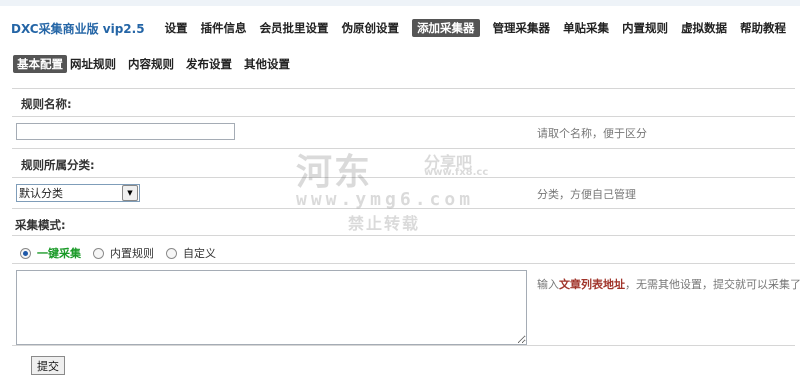  Describe the element at coordinates (446, 28) in the screenshot. I see `nav-add-collector: 添加采集器` at that location.